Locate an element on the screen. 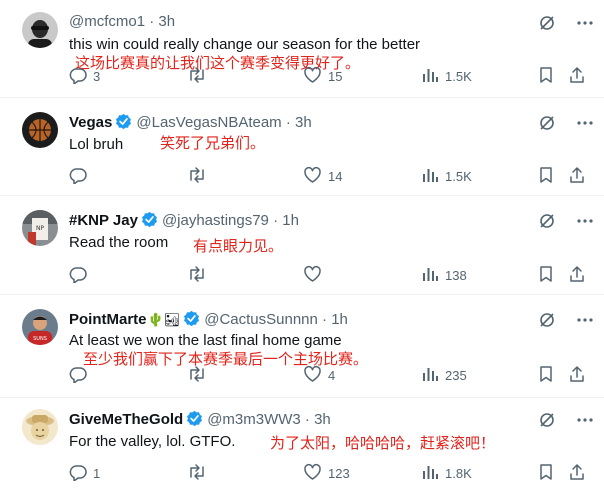 This screenshot has height=492, width=604. like-button: 15 is located at coordinates (322, 76).